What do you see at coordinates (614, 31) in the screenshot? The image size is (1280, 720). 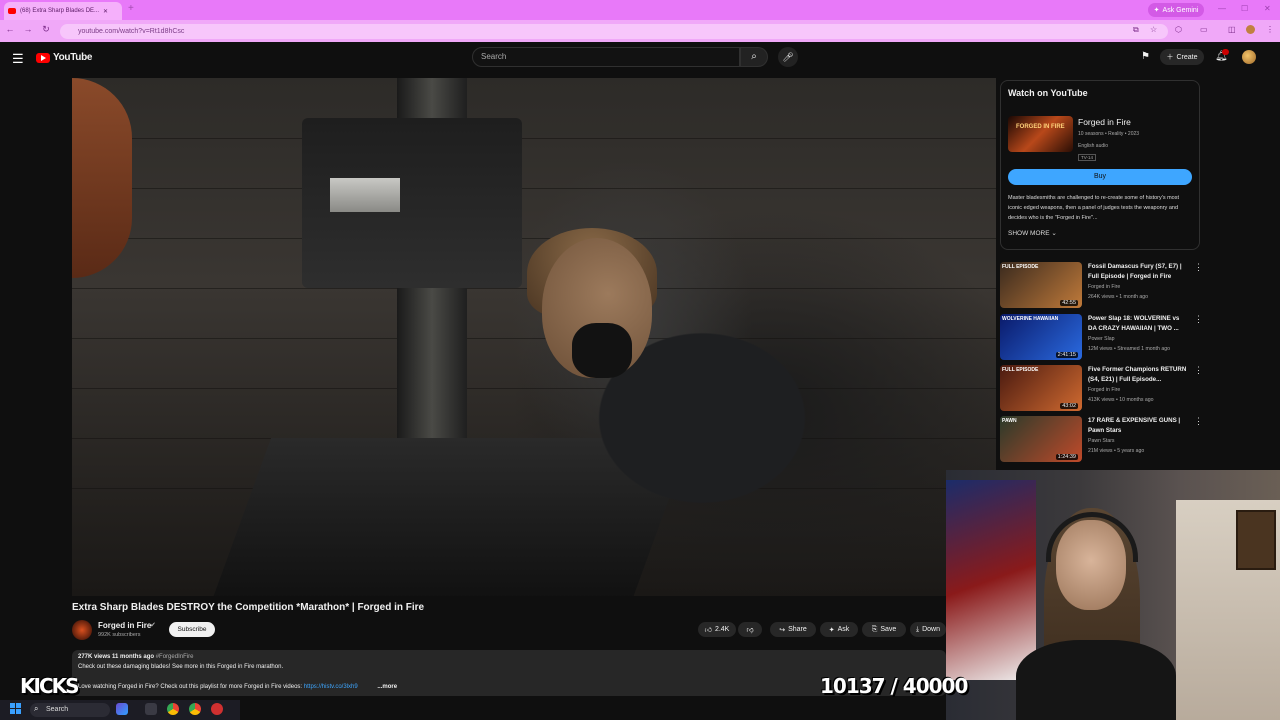 I see `url-input: youtube.com/watch?v=Rt1d8hCsc` at bounding box center [614, 31].